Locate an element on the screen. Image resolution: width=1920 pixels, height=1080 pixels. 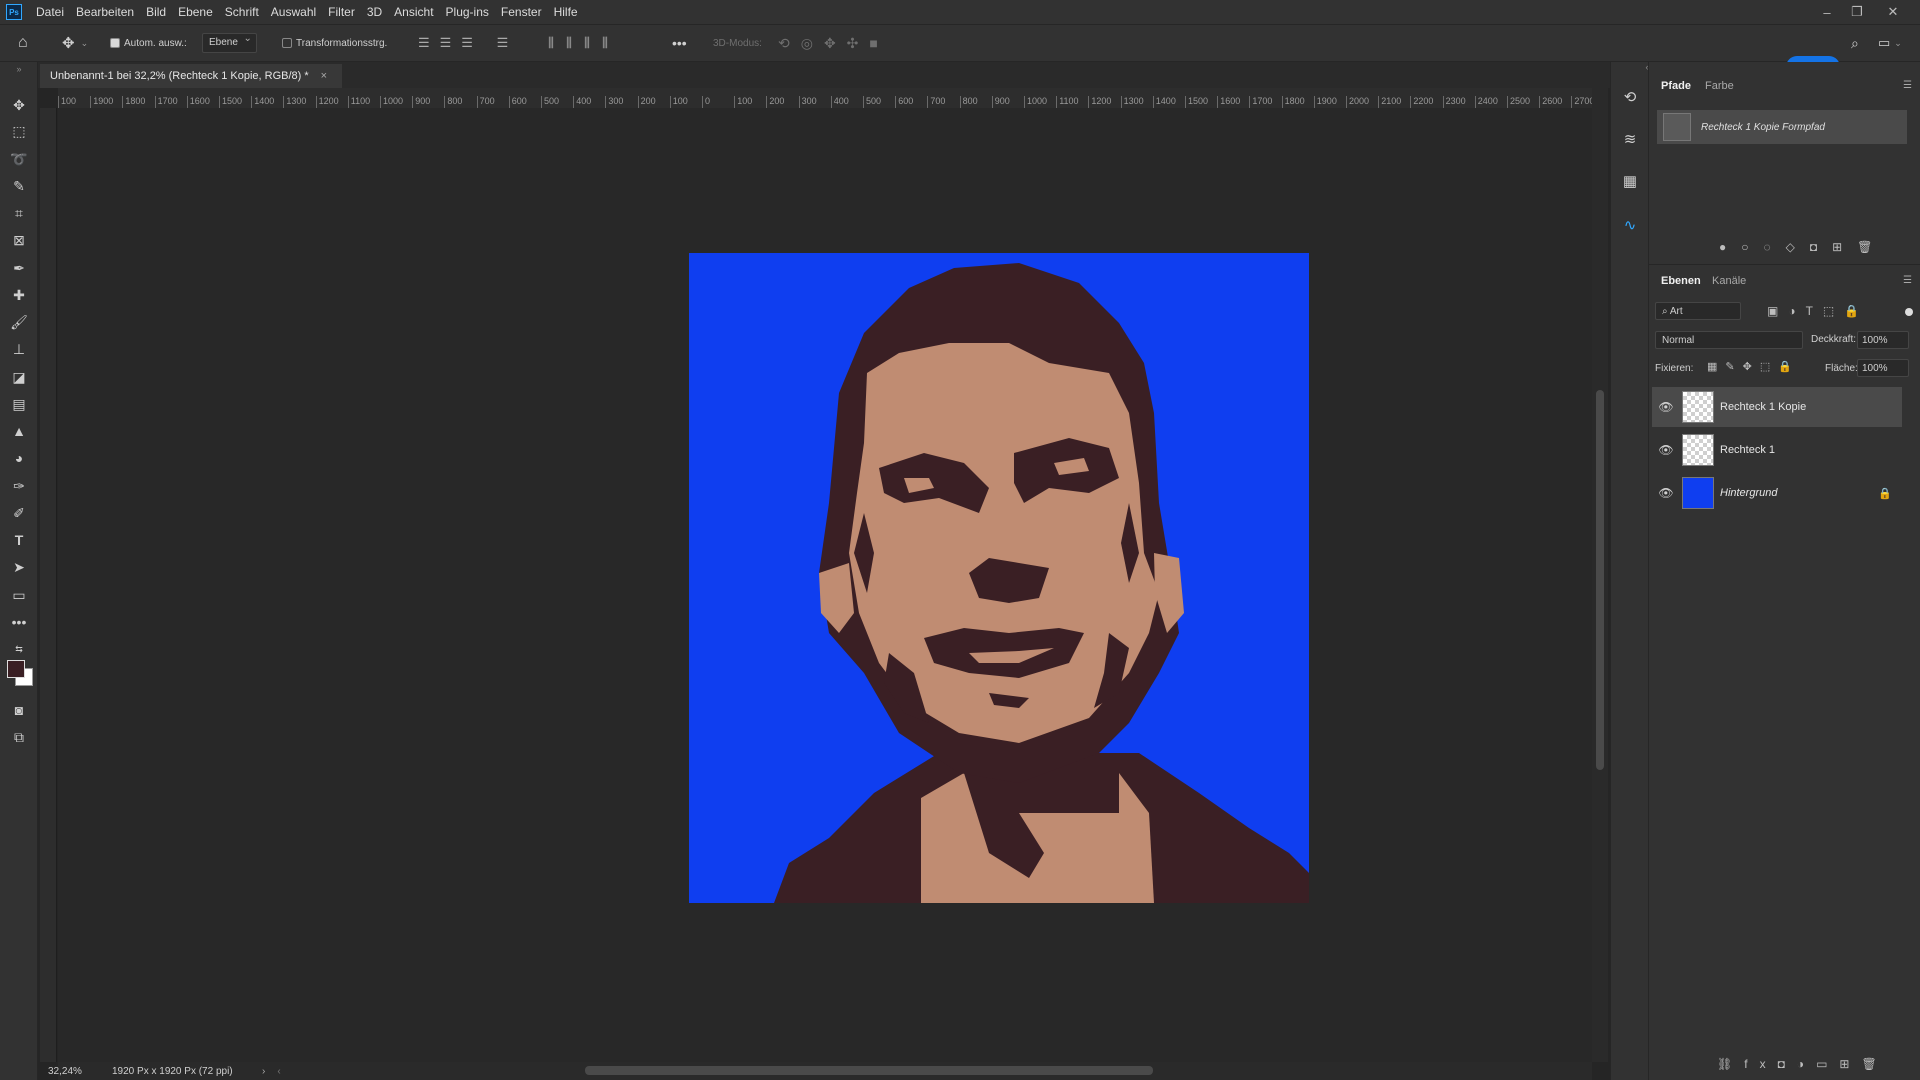
menu-datei: Datei is located at coordinates (50, 12).